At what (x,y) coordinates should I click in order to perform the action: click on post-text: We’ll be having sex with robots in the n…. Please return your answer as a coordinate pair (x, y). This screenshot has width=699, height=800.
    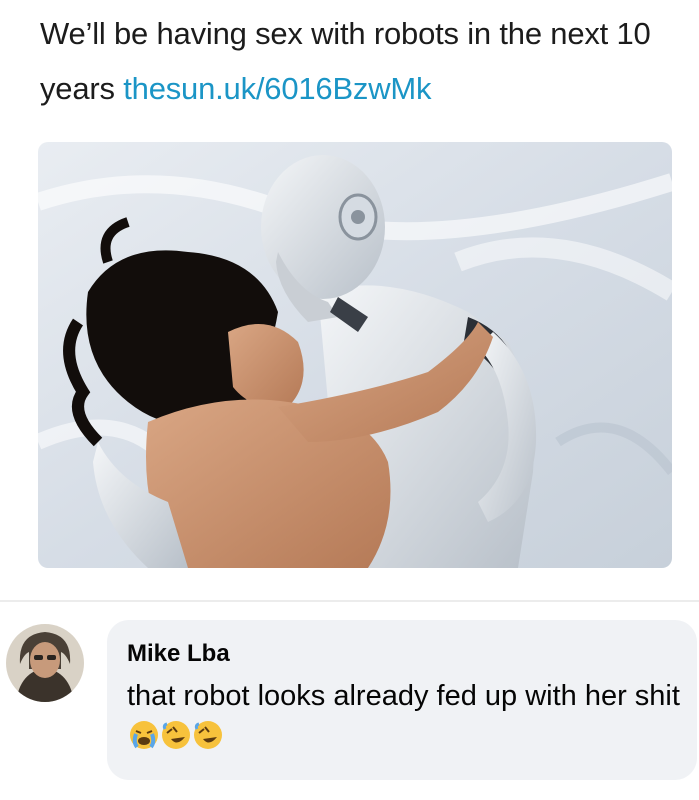
    Looking at the image, I should click on (360, 61).